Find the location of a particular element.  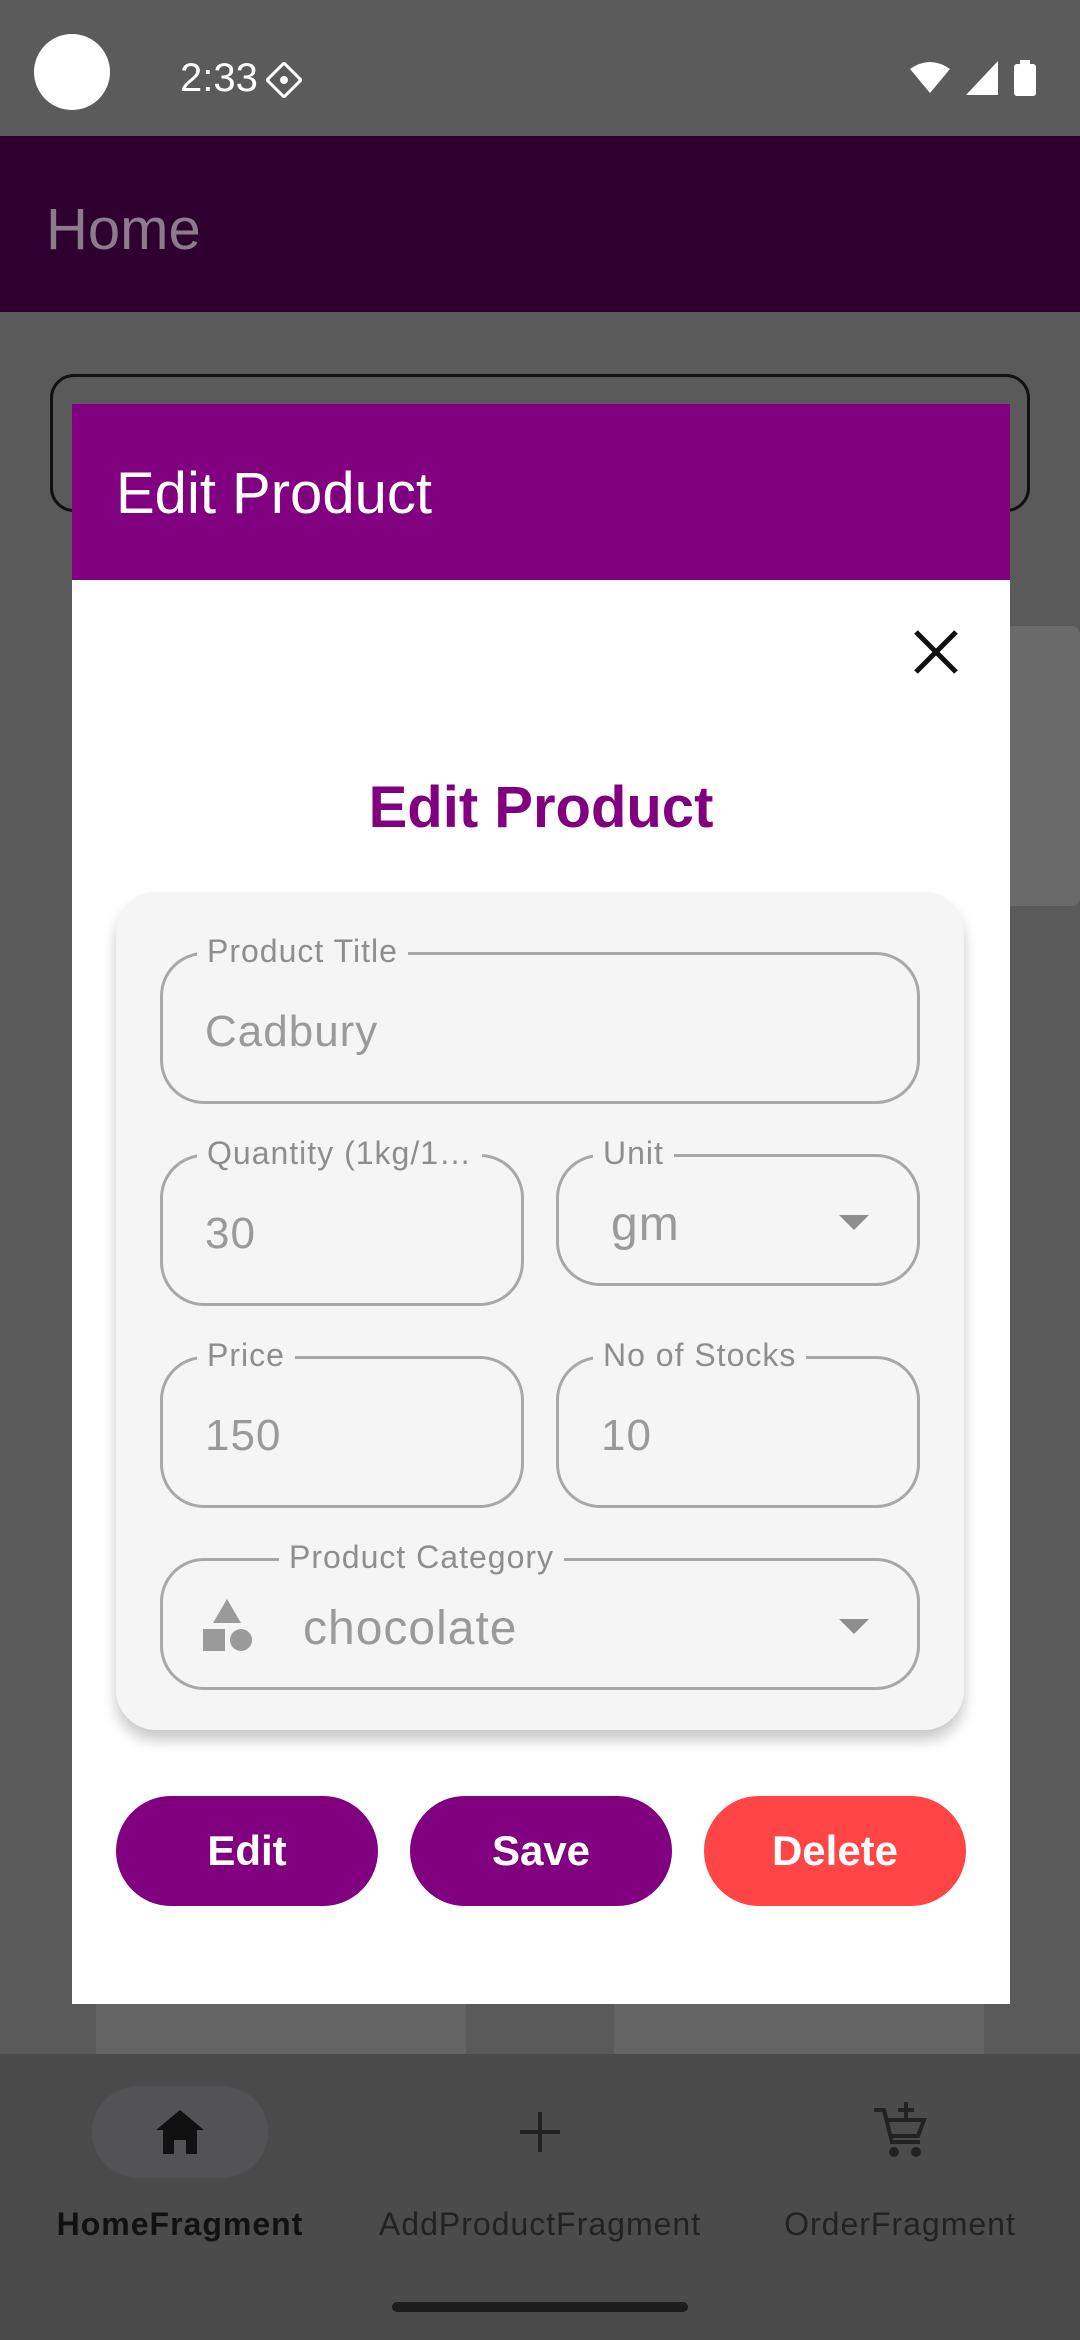

product-title-field: Product Title Cadbury is located at coordinates (540, 1018).